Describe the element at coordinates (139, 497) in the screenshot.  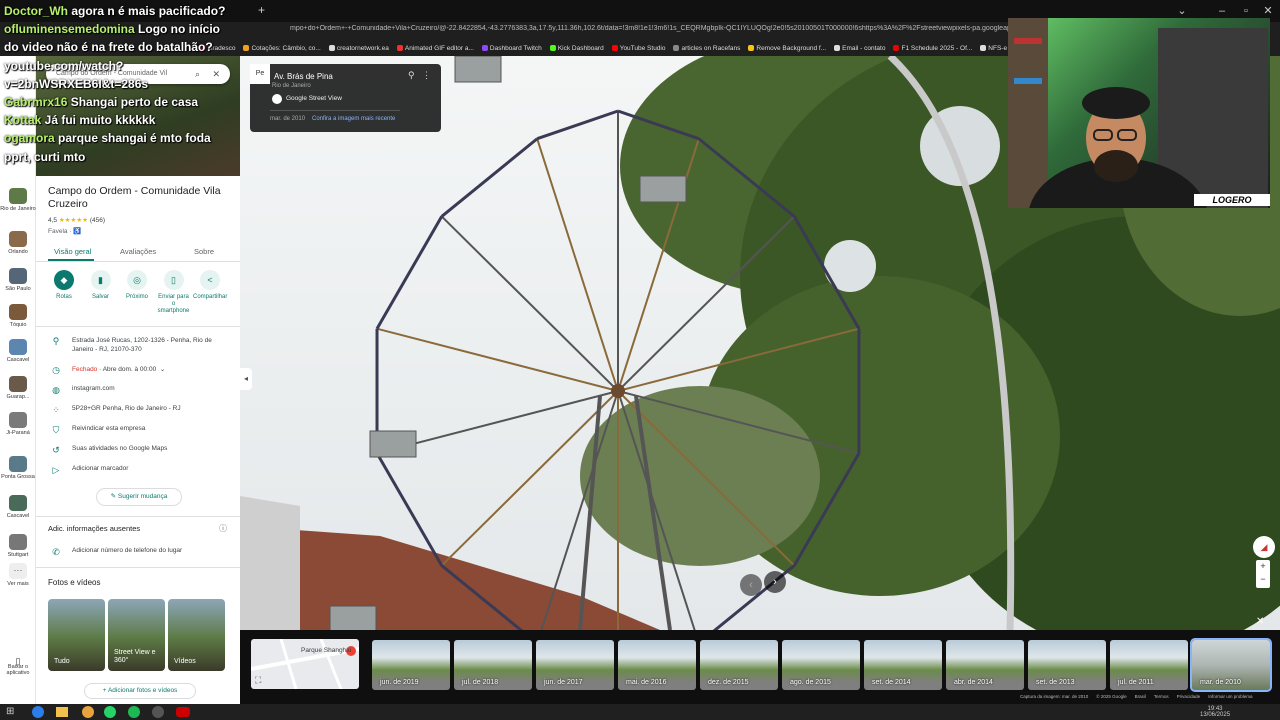
I see `suggest-edit-button: ✎ Sugerir mudança` at that location.